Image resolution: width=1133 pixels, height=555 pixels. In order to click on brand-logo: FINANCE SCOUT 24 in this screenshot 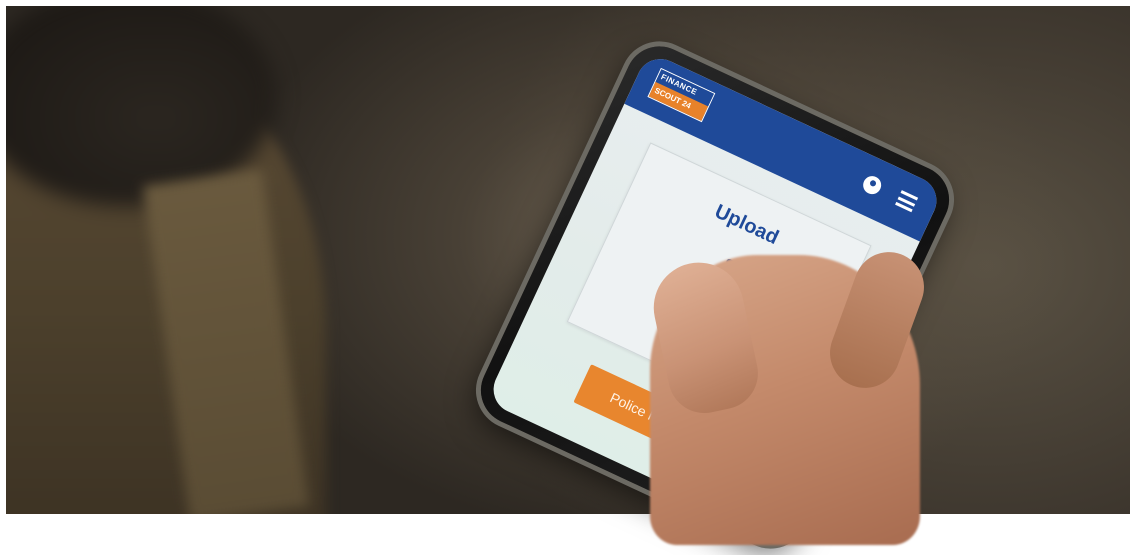, I will do `click(681, 95)`.